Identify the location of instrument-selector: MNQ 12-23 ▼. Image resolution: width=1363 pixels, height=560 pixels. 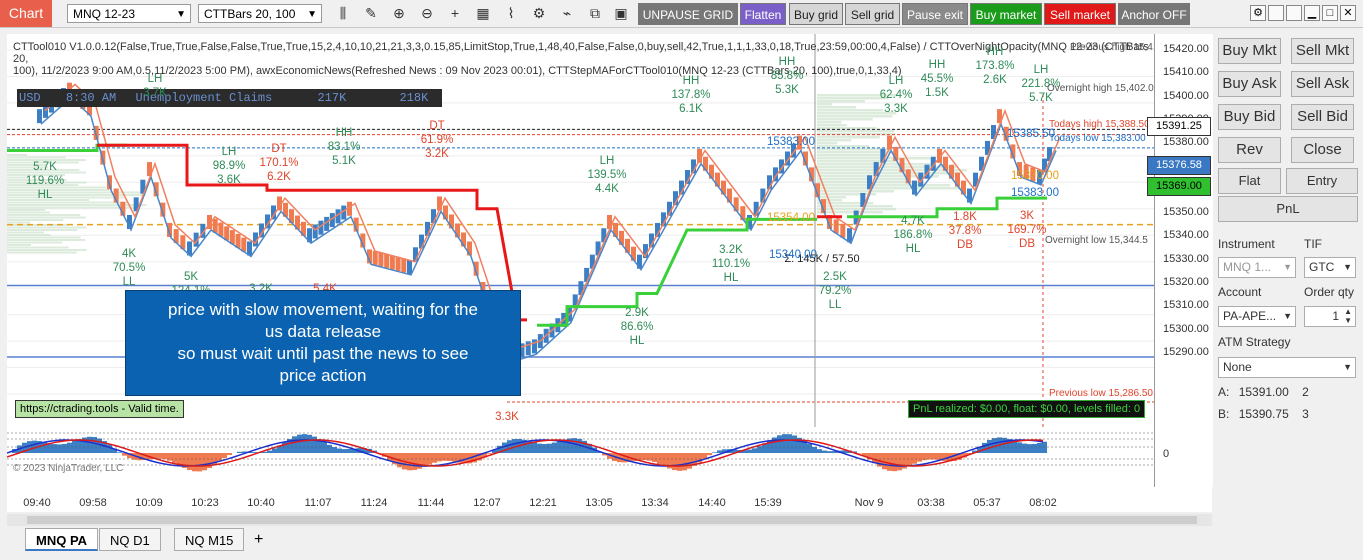
(129, 13).